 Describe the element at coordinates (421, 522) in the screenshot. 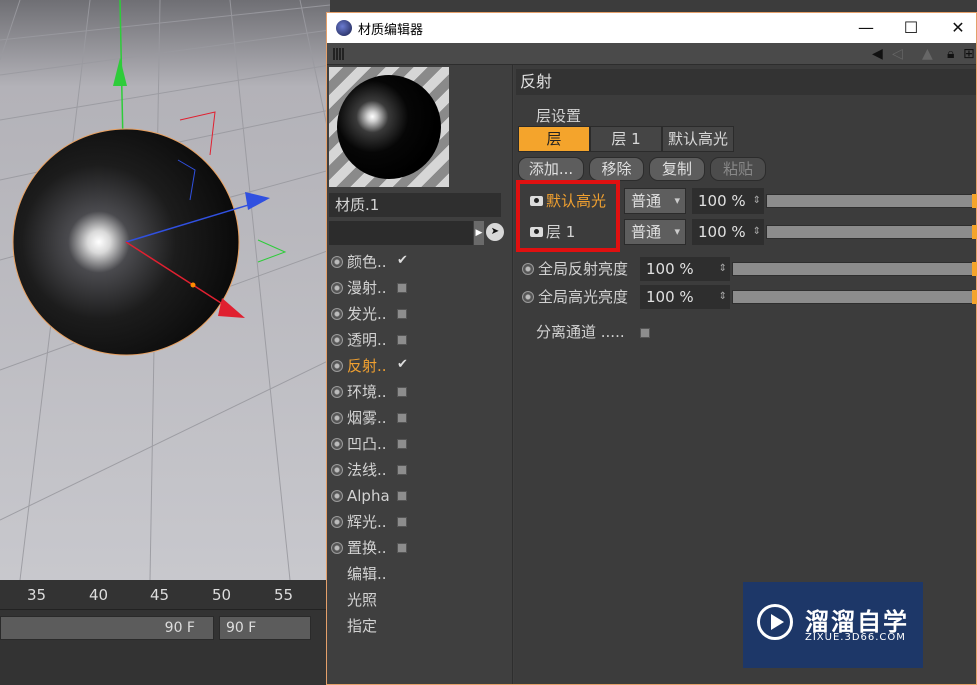

I see `channel-item: 辉光..` at that location.